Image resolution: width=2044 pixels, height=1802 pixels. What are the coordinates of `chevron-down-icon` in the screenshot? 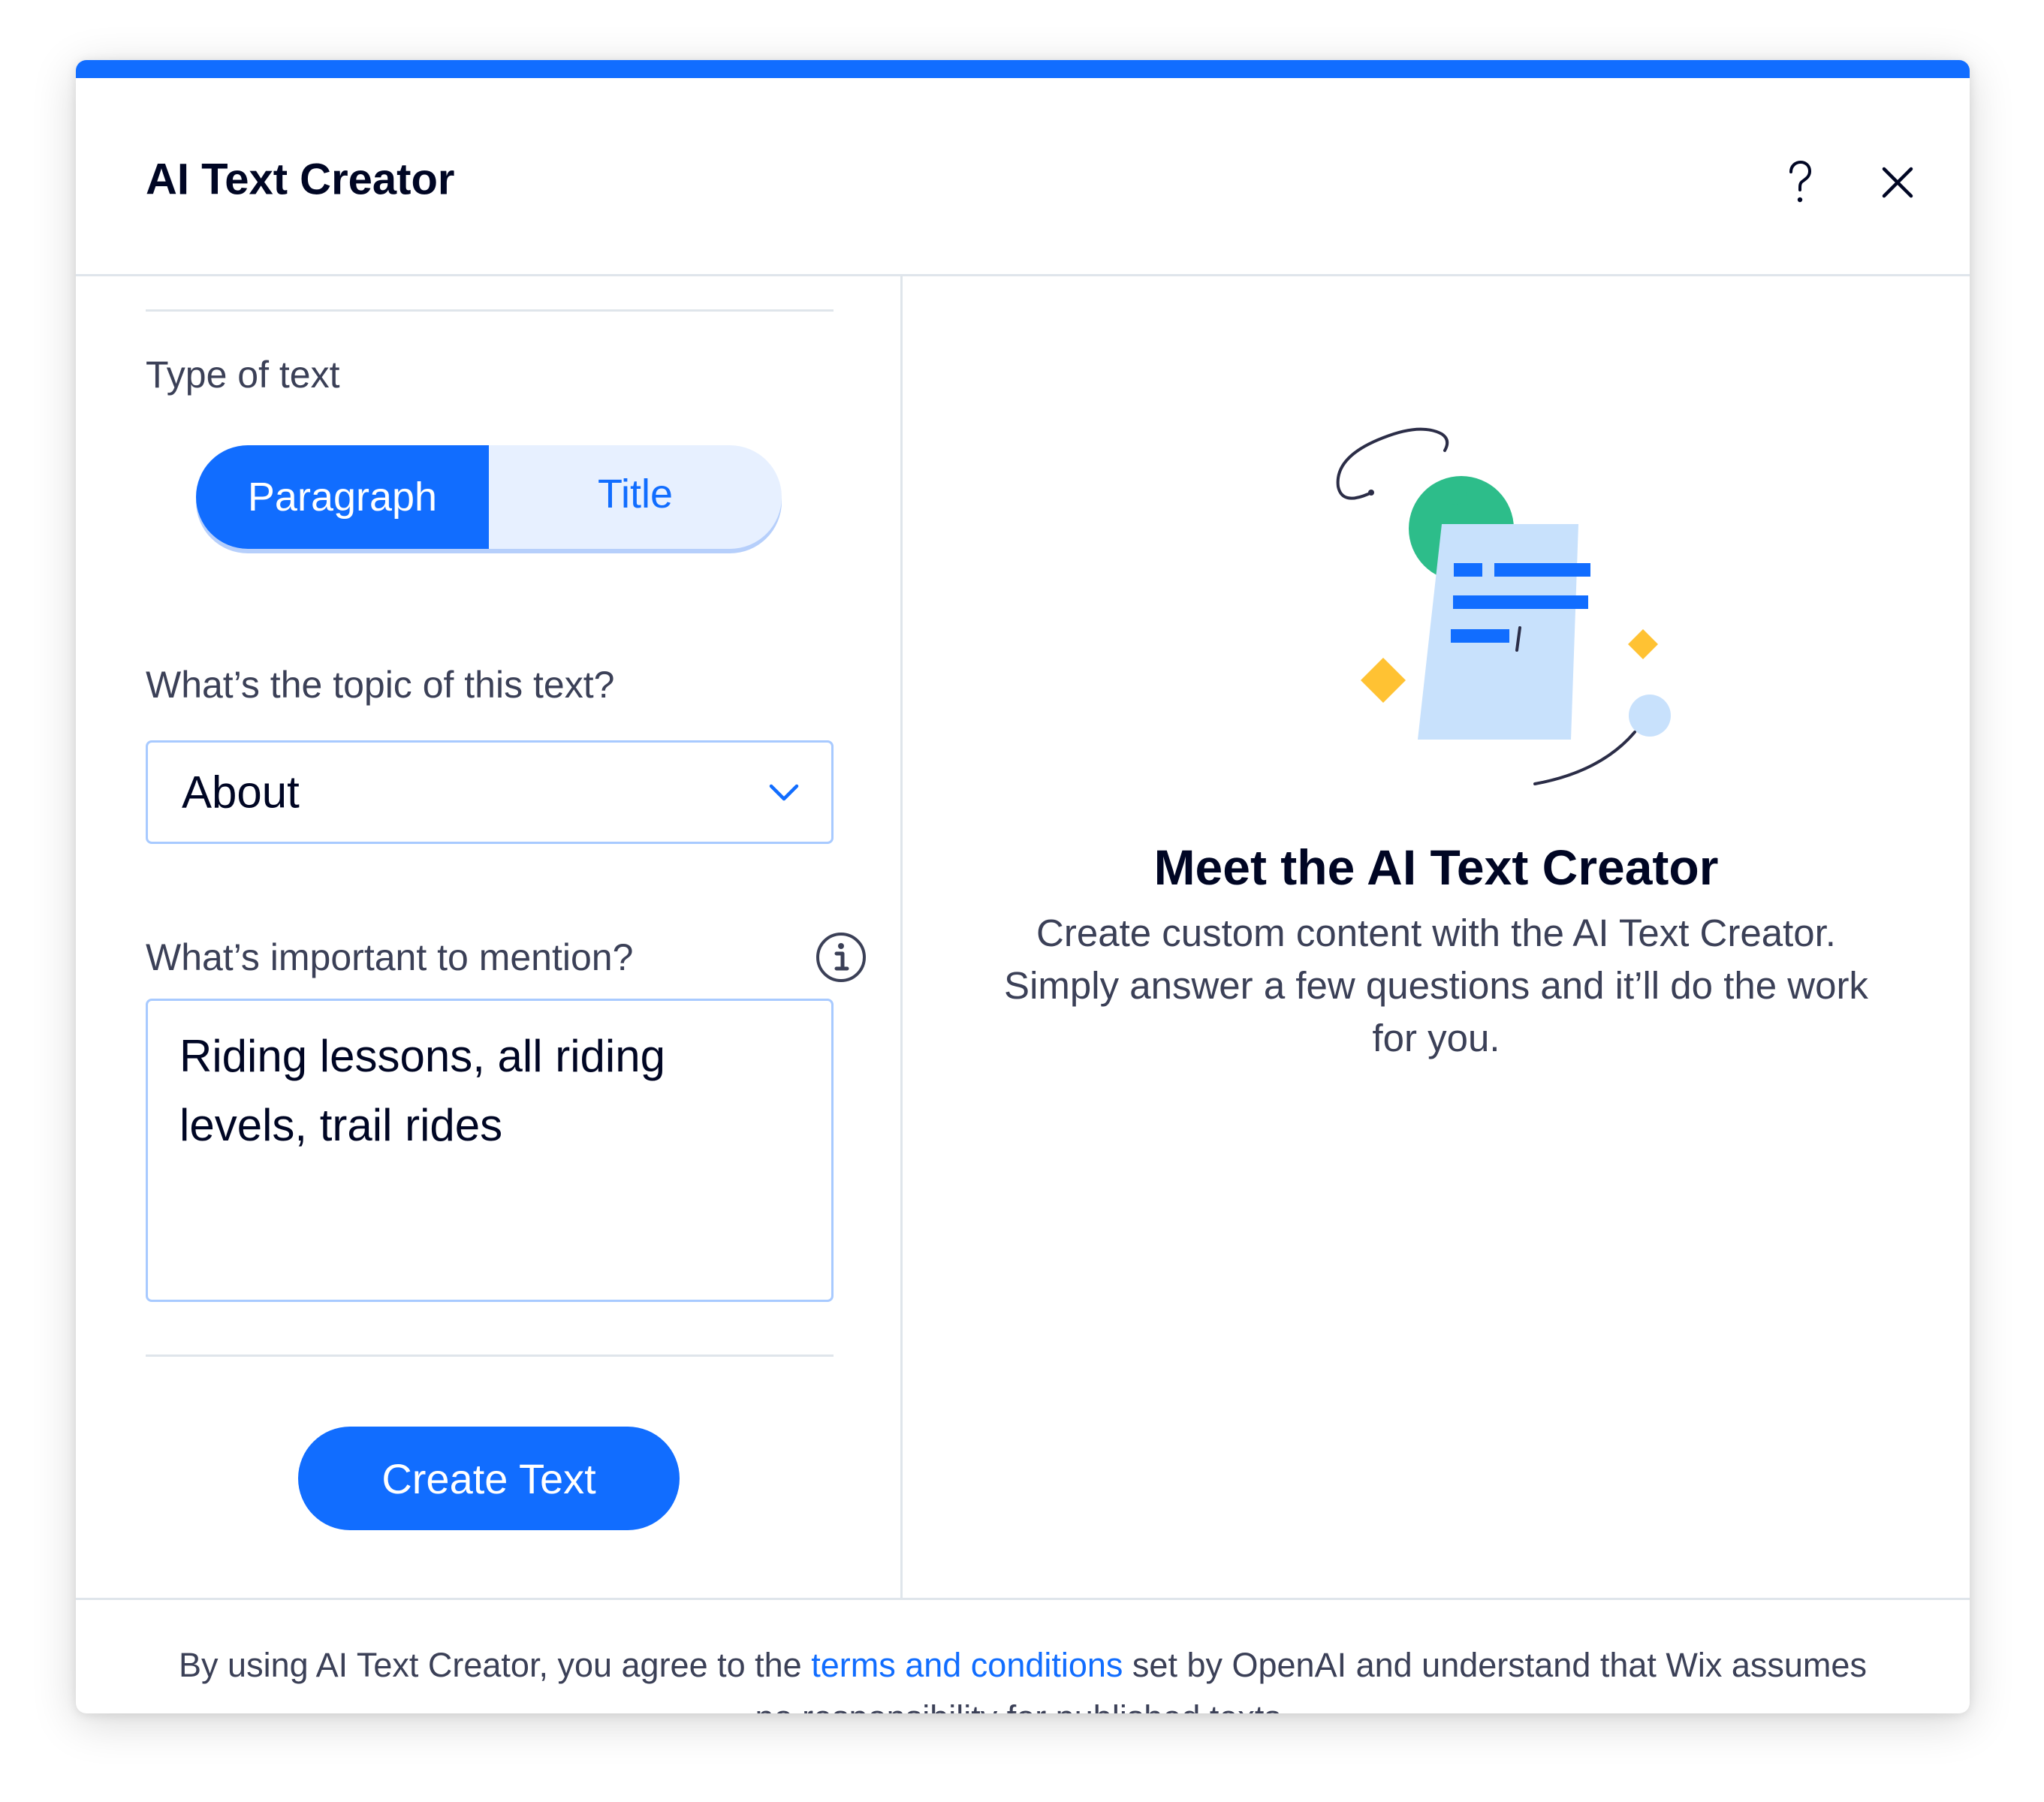 It's located at (784, 792).